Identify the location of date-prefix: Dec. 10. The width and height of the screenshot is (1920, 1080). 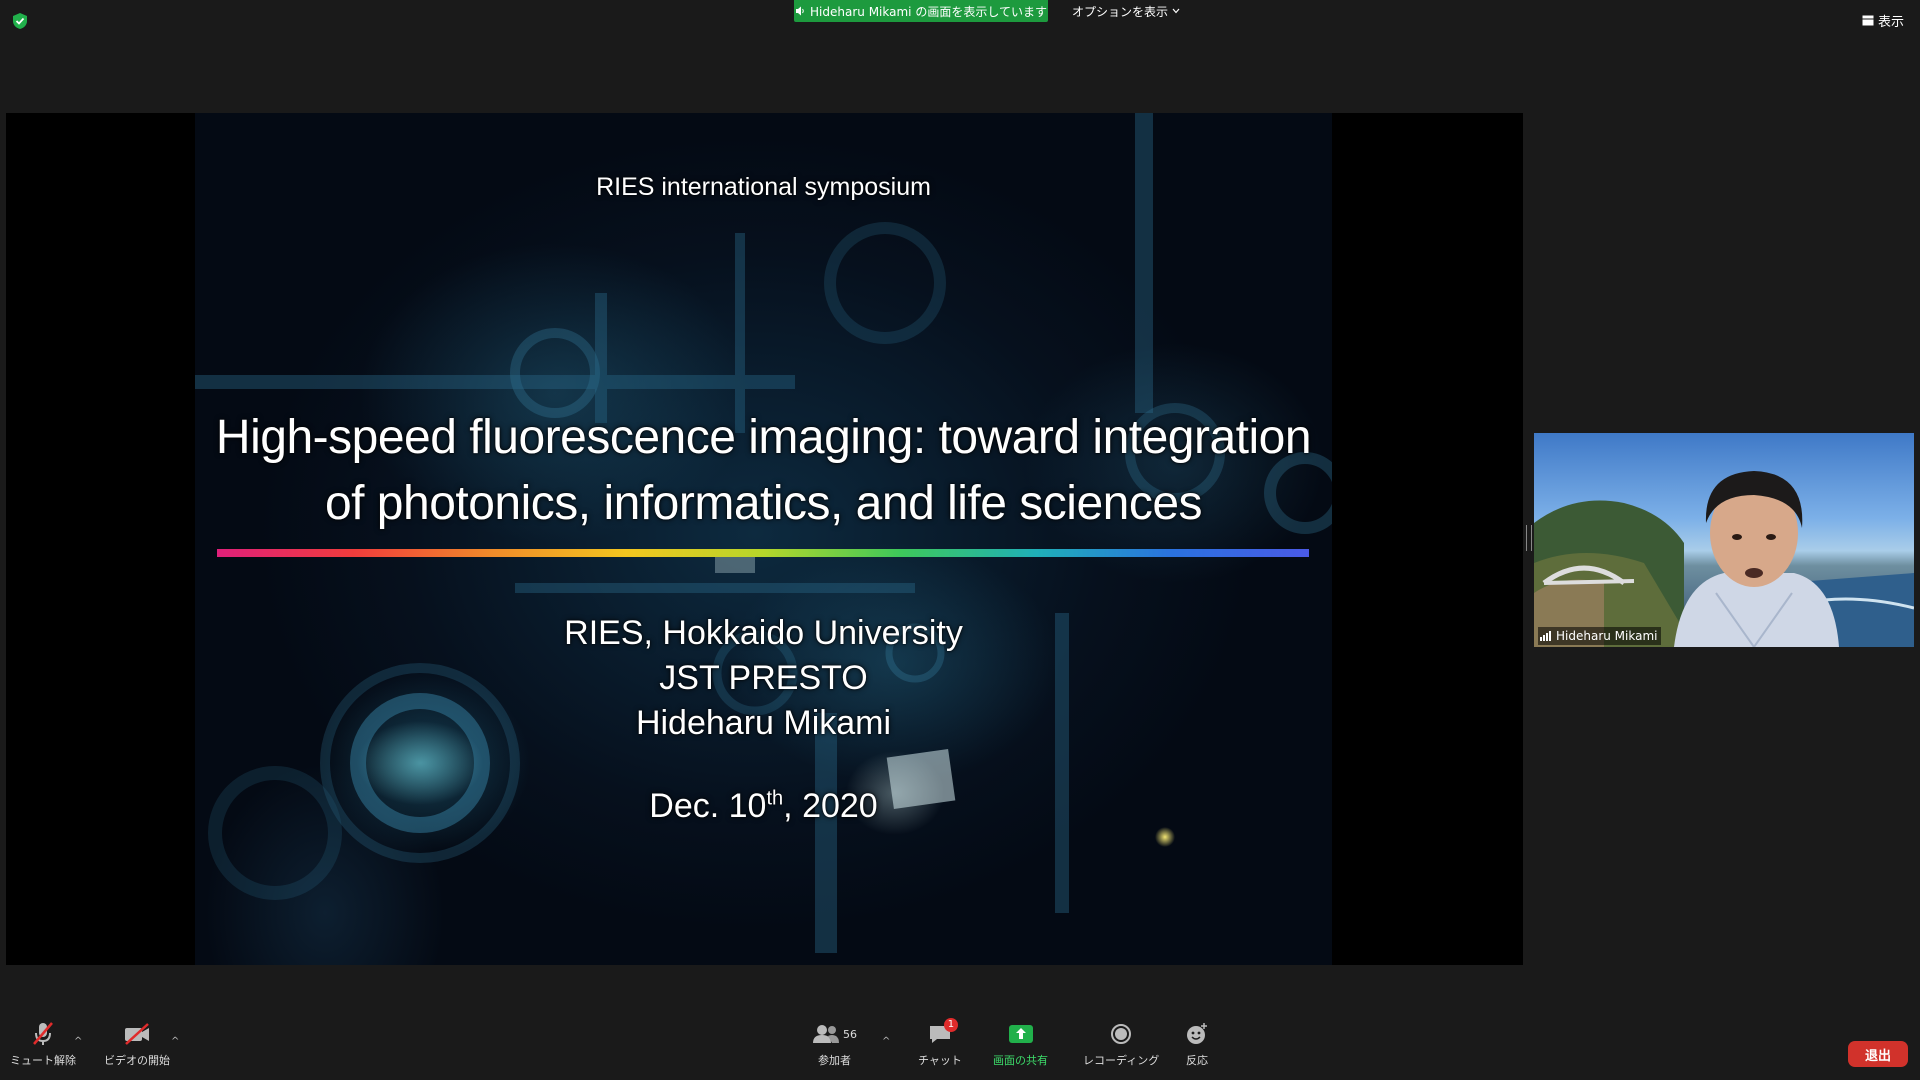
(708, 806).